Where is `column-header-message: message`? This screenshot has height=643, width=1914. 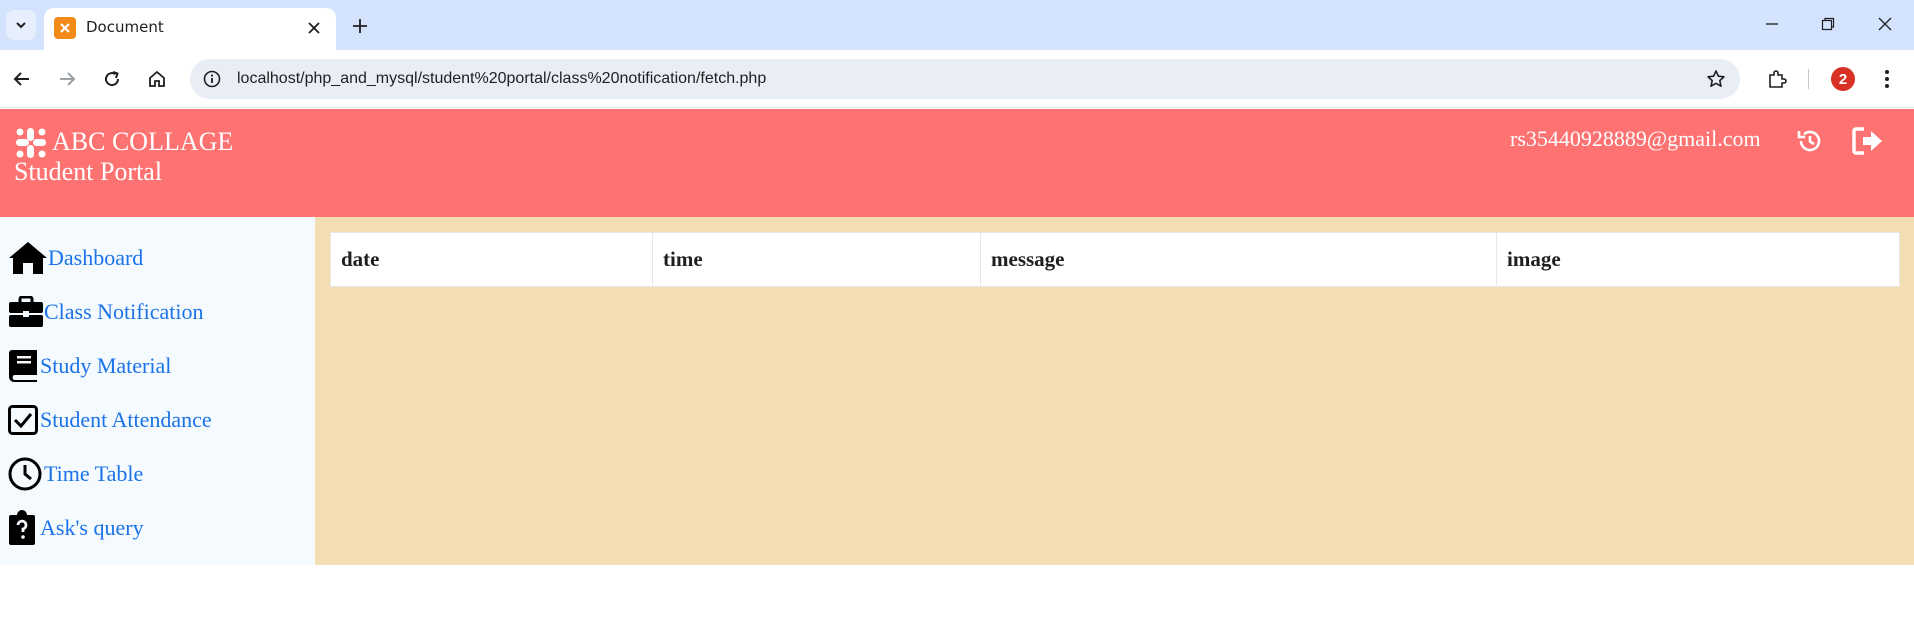
column-header-message: message is located at coordinates (1238, 259).